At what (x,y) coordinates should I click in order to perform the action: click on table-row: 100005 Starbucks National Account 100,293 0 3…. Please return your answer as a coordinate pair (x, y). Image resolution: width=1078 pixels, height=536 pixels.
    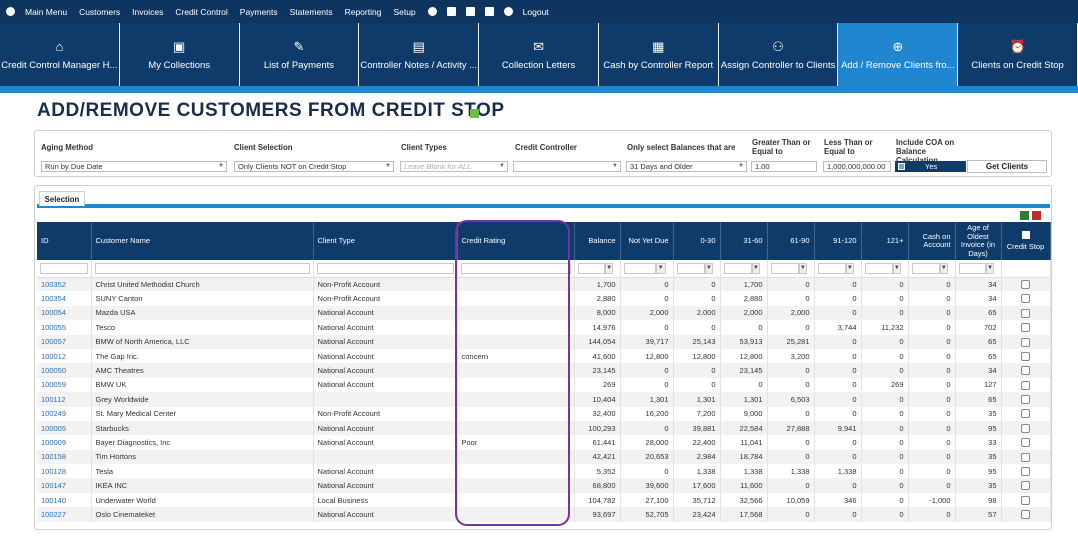
    Looking at the image, I should click on (544, 428).